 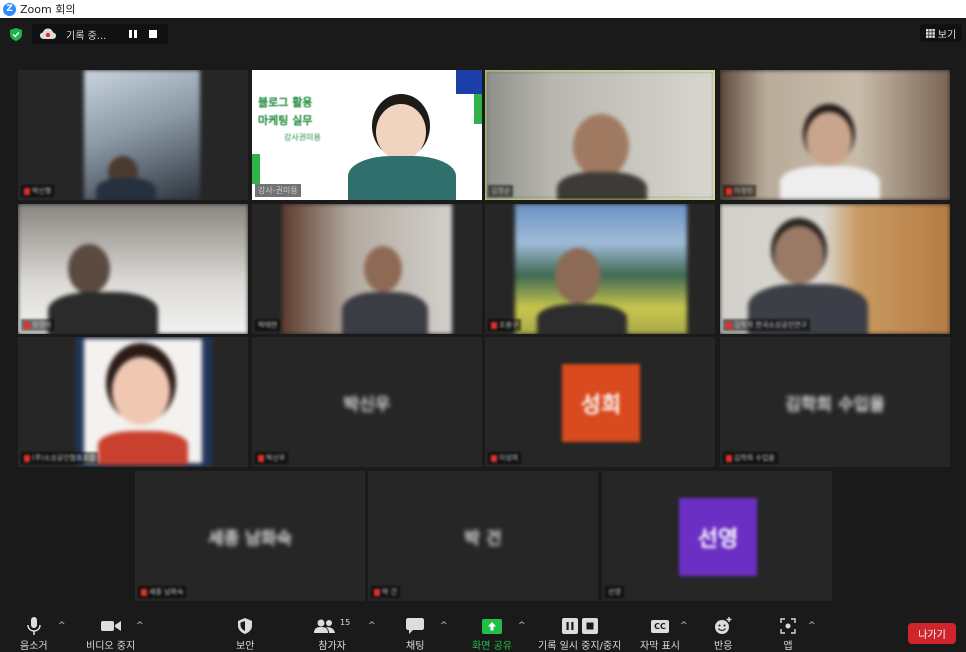 I want to click on participant-name: 김영순, so click(x=501, y=191).